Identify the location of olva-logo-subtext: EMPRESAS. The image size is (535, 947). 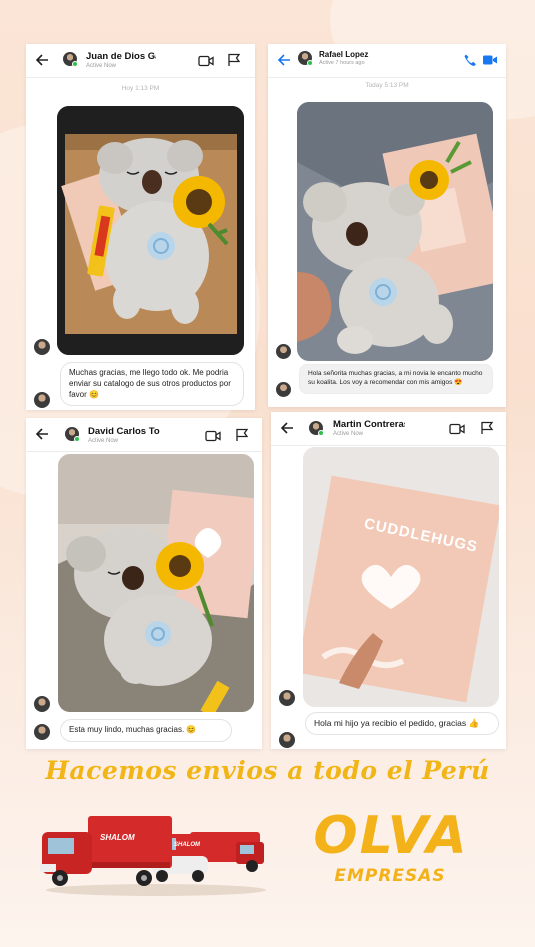
(390, 876).